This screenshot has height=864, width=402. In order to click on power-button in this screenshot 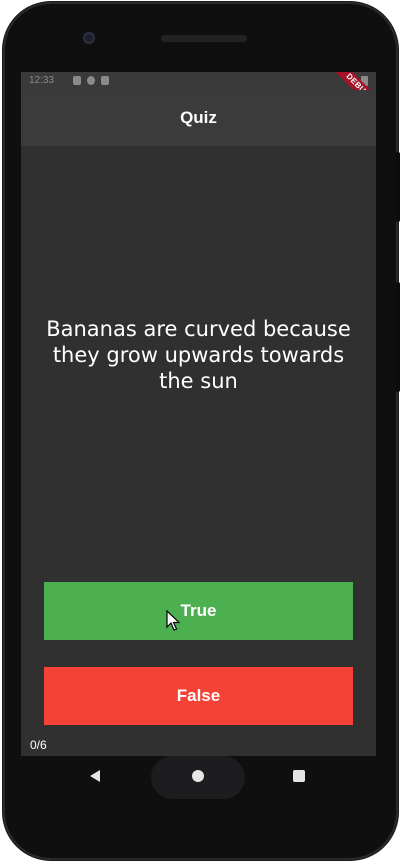, I will do `click(398, 187)`.